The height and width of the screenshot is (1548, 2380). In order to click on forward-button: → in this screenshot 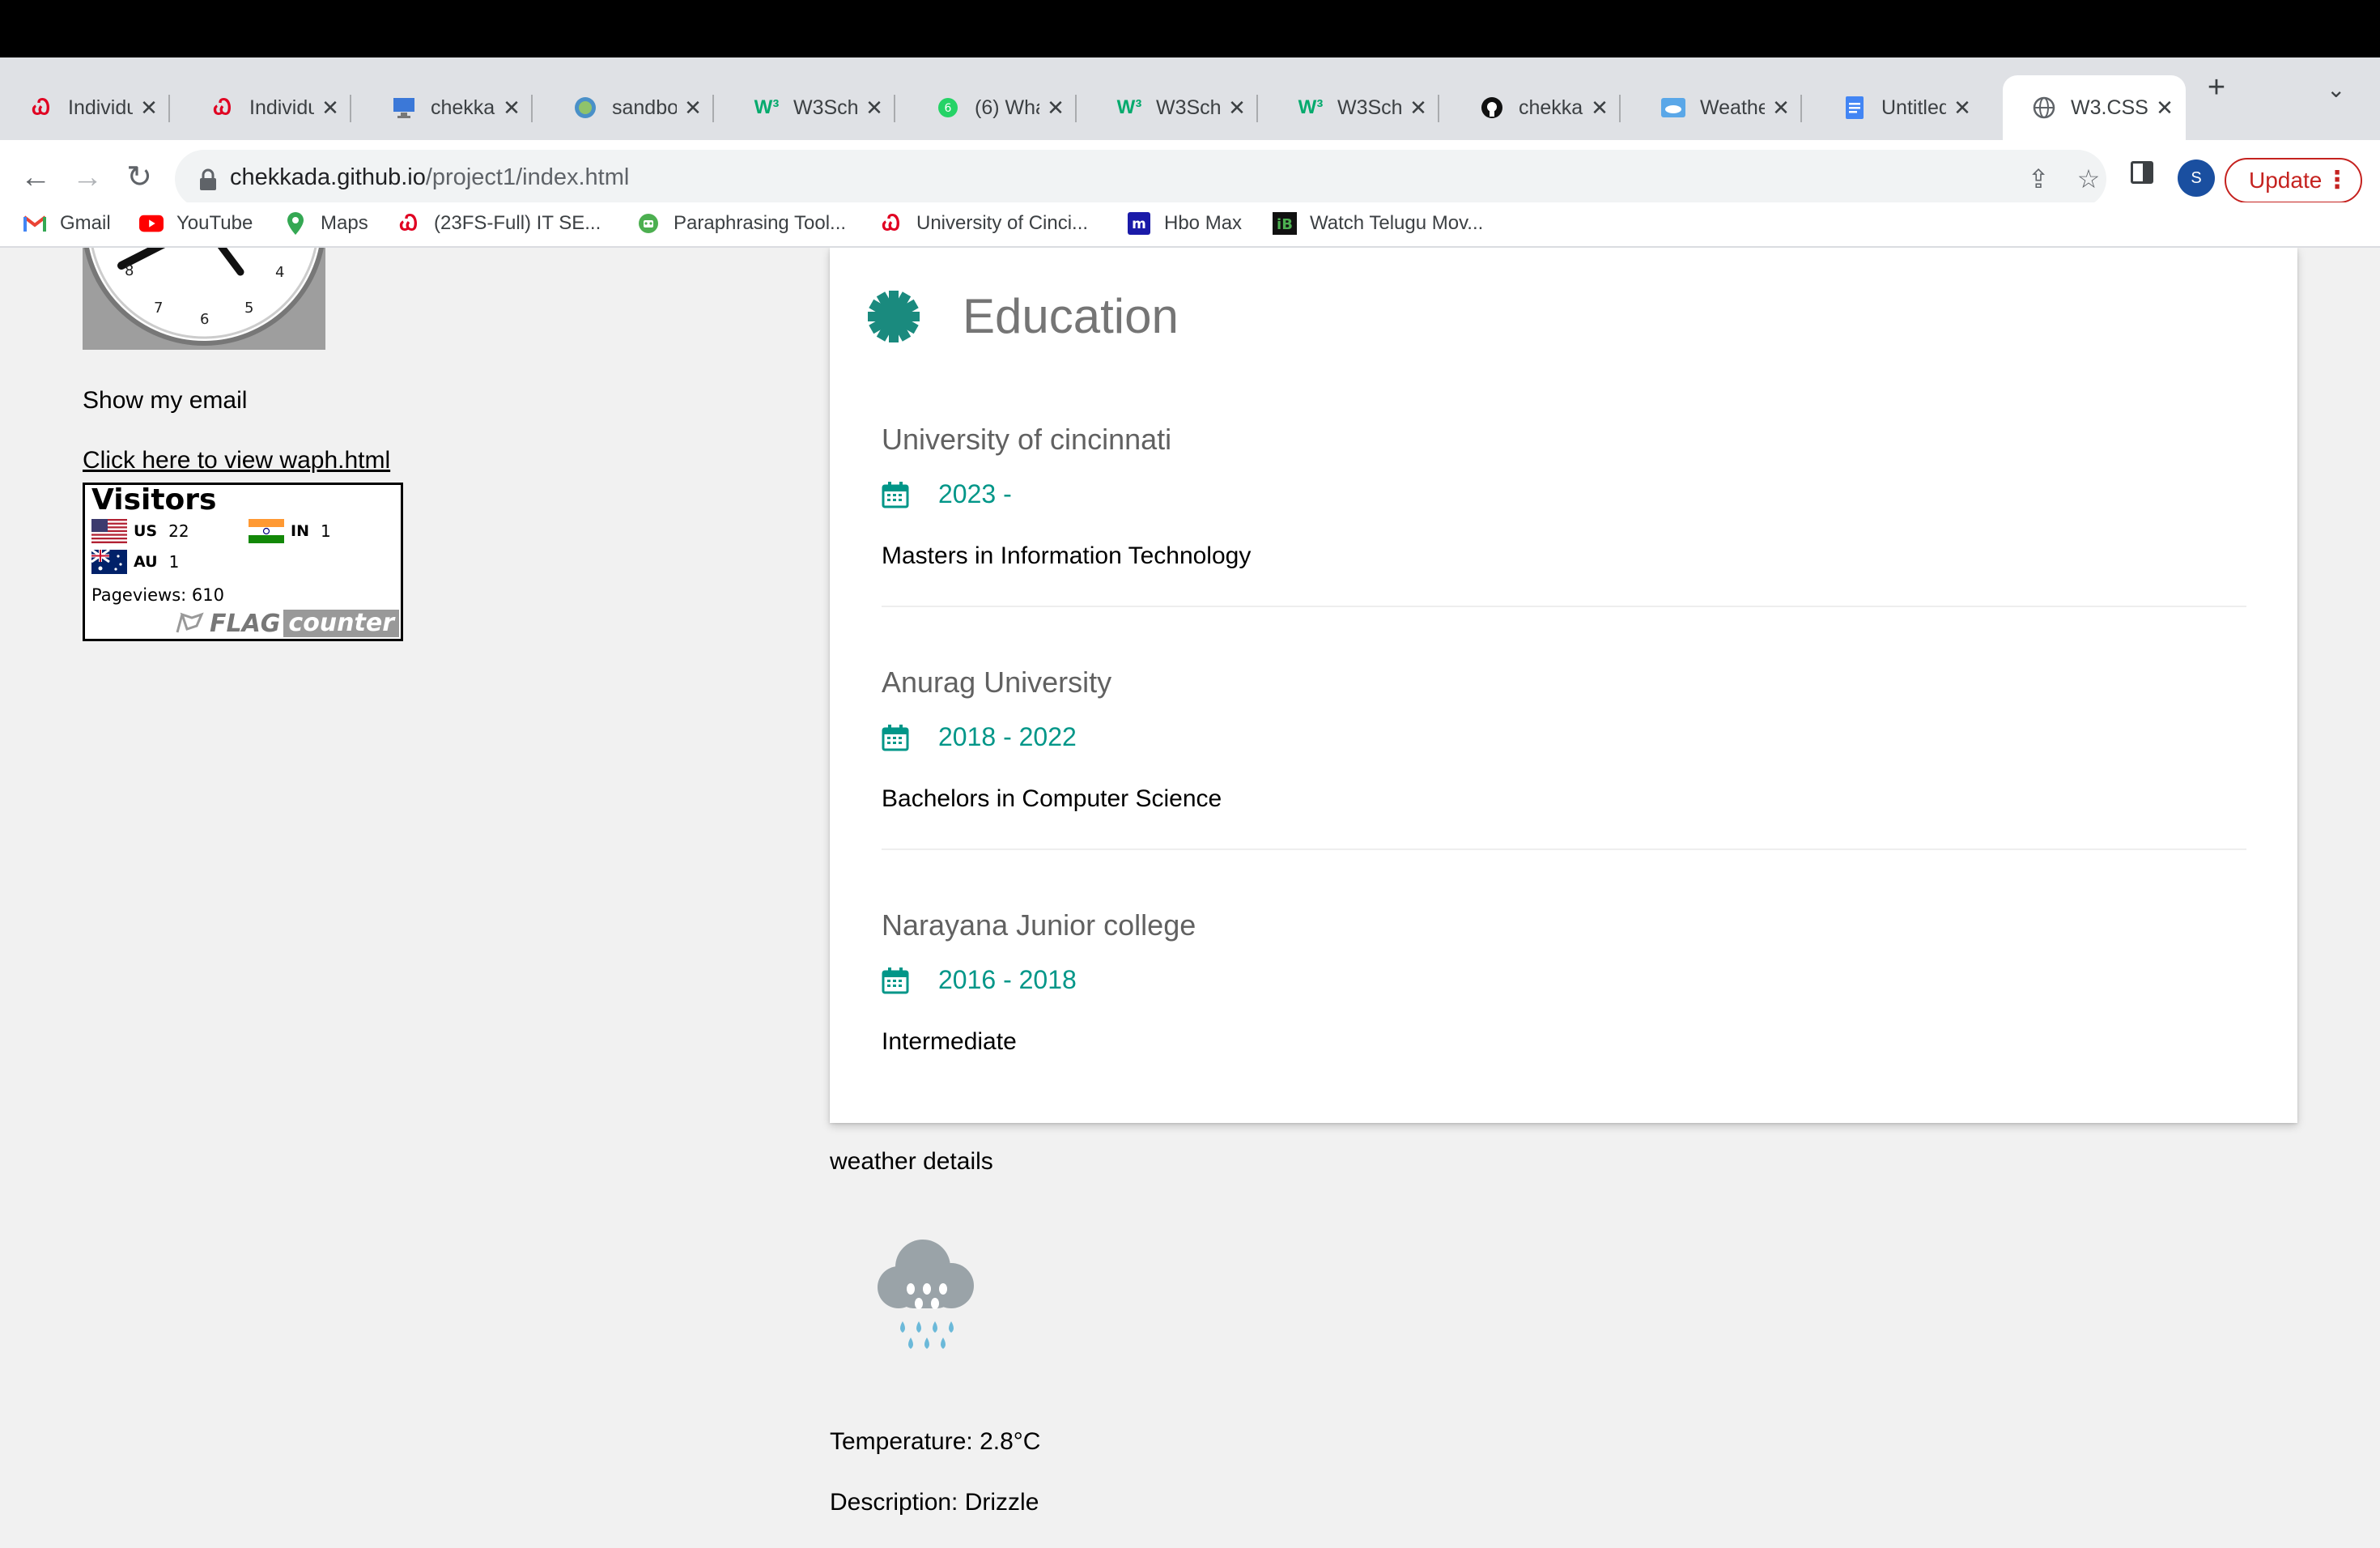, I will do `click(87, 177)`.